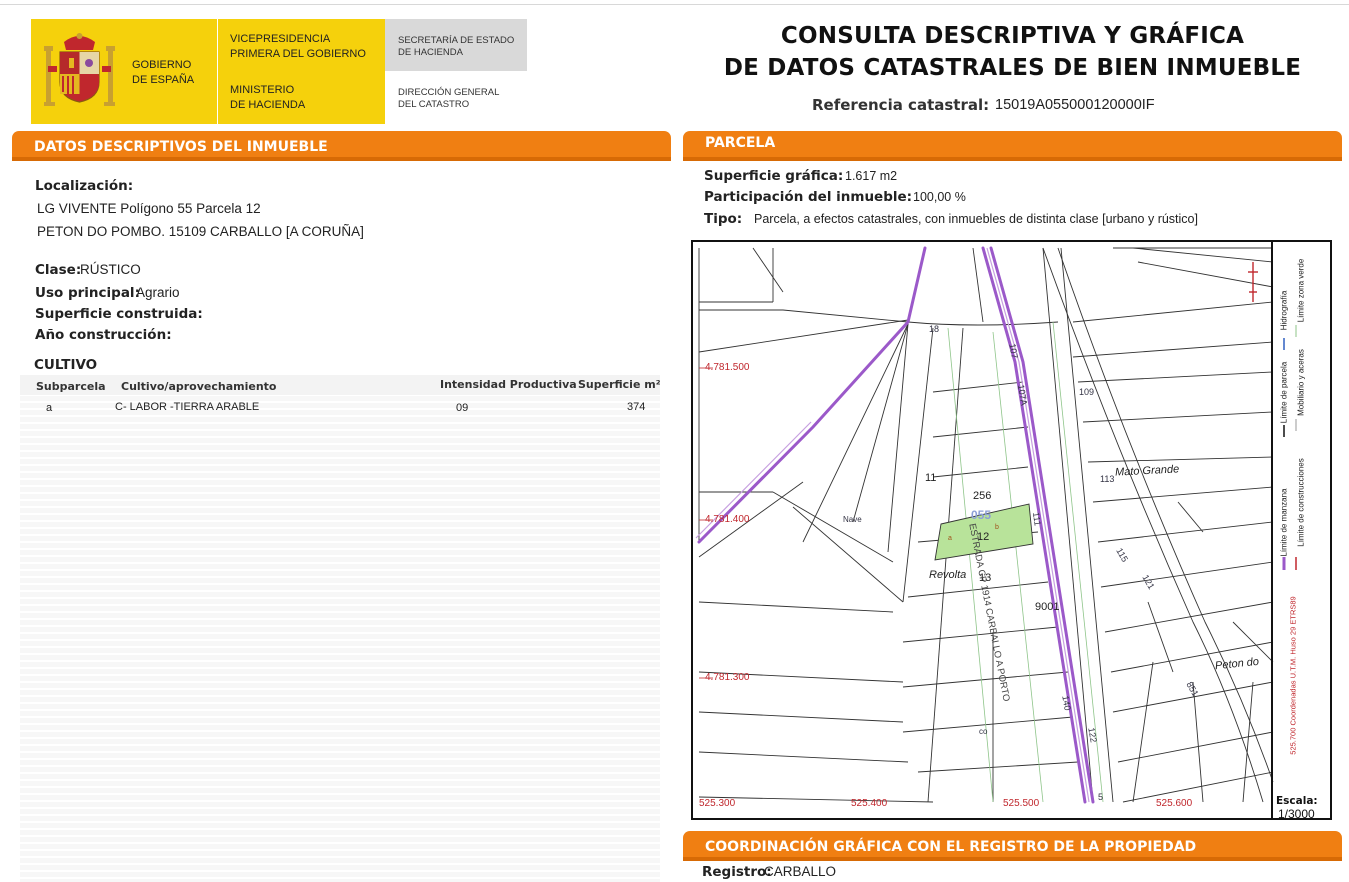 This screenshot has width=1349, height=882. Describe the element at coordinates (997, 527) in the screenshot. I see `subparcela-b-label: b` at that location.